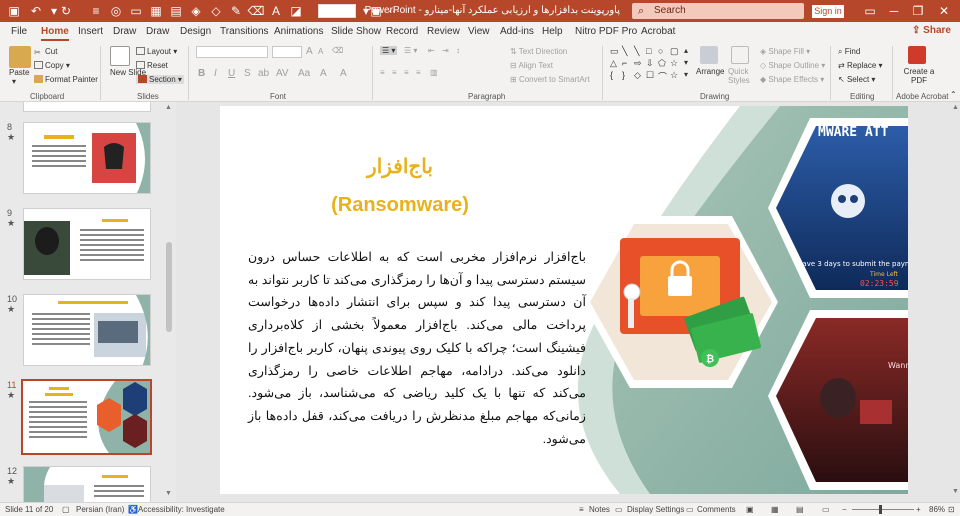 The image size is (960, 516). Describe the element at coordinates (434, 72) in the screenshot. I see `columns-icon: ▥` at that location.